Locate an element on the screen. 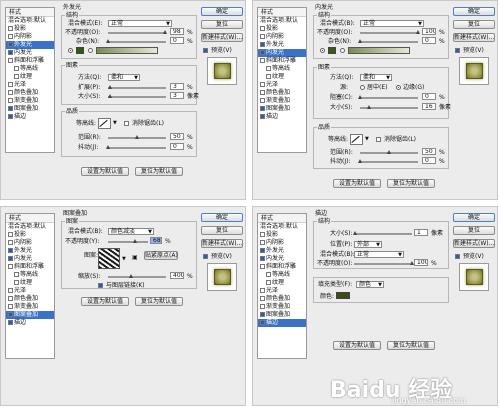 Image resolution: width=500 pixels, height=411 pixels. stroke-color-swatch is located at coordinates (343, 295).